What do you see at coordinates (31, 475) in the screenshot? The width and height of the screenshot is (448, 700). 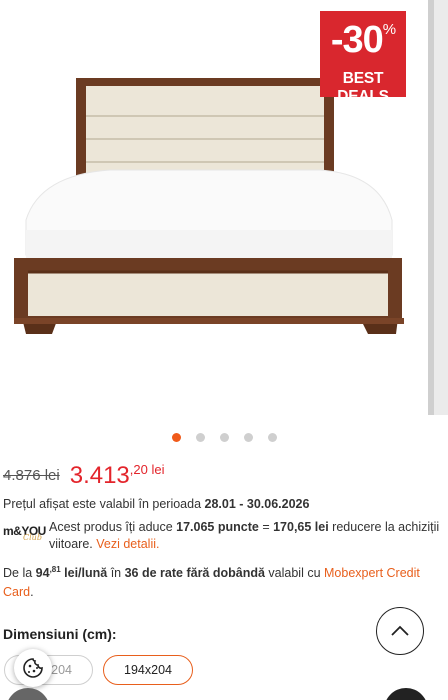 I see `old-price: 4.876 lei` at bounding box center [31, 475].